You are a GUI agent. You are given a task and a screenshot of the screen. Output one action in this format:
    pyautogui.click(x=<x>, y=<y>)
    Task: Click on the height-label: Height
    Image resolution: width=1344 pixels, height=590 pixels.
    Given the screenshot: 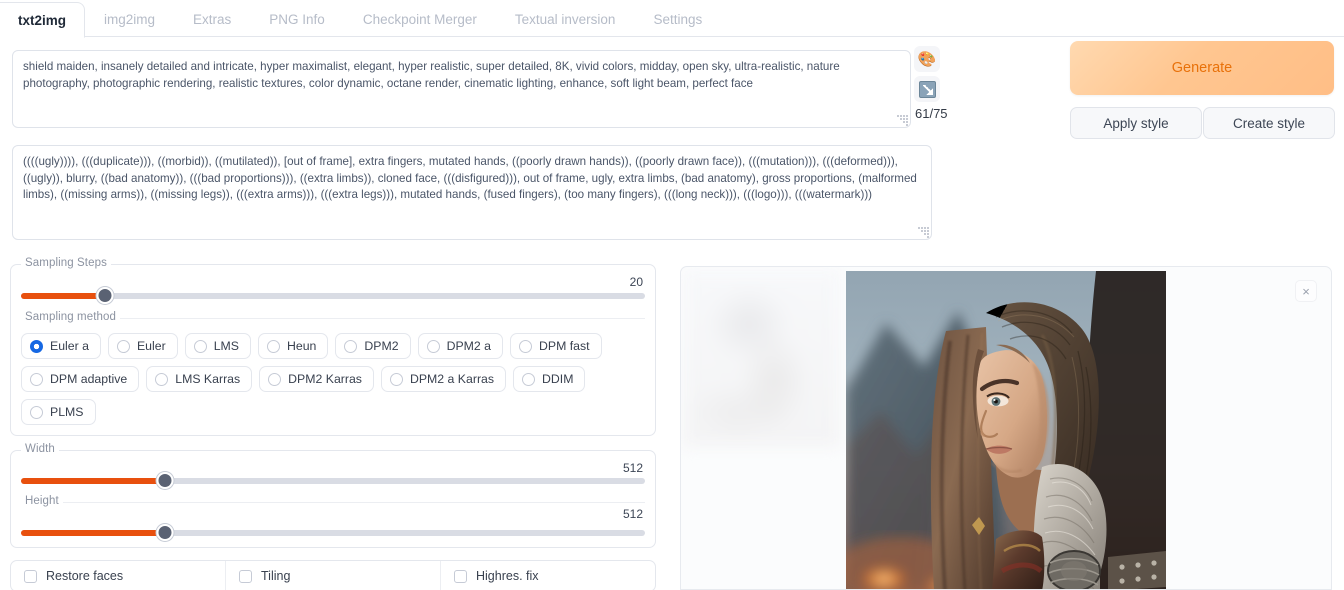 What is the action you would take?
    pyautogui.click(x=42, y=501)
    